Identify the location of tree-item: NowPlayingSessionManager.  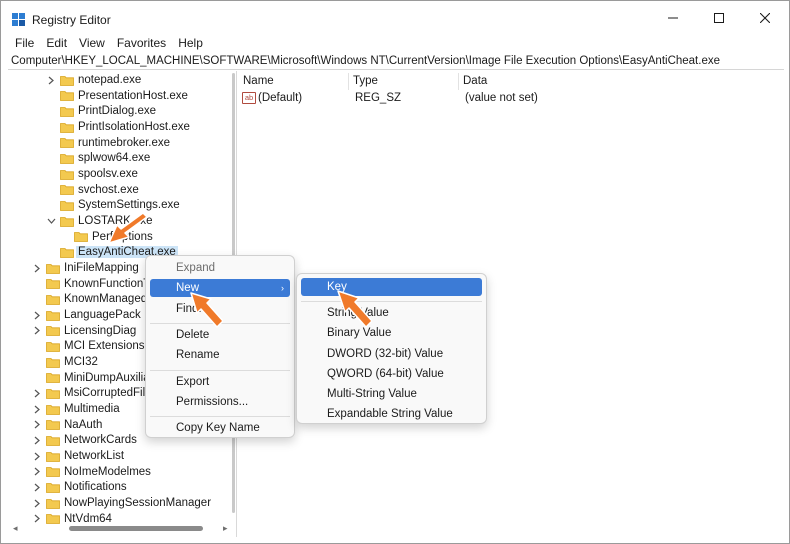
(122, 503).